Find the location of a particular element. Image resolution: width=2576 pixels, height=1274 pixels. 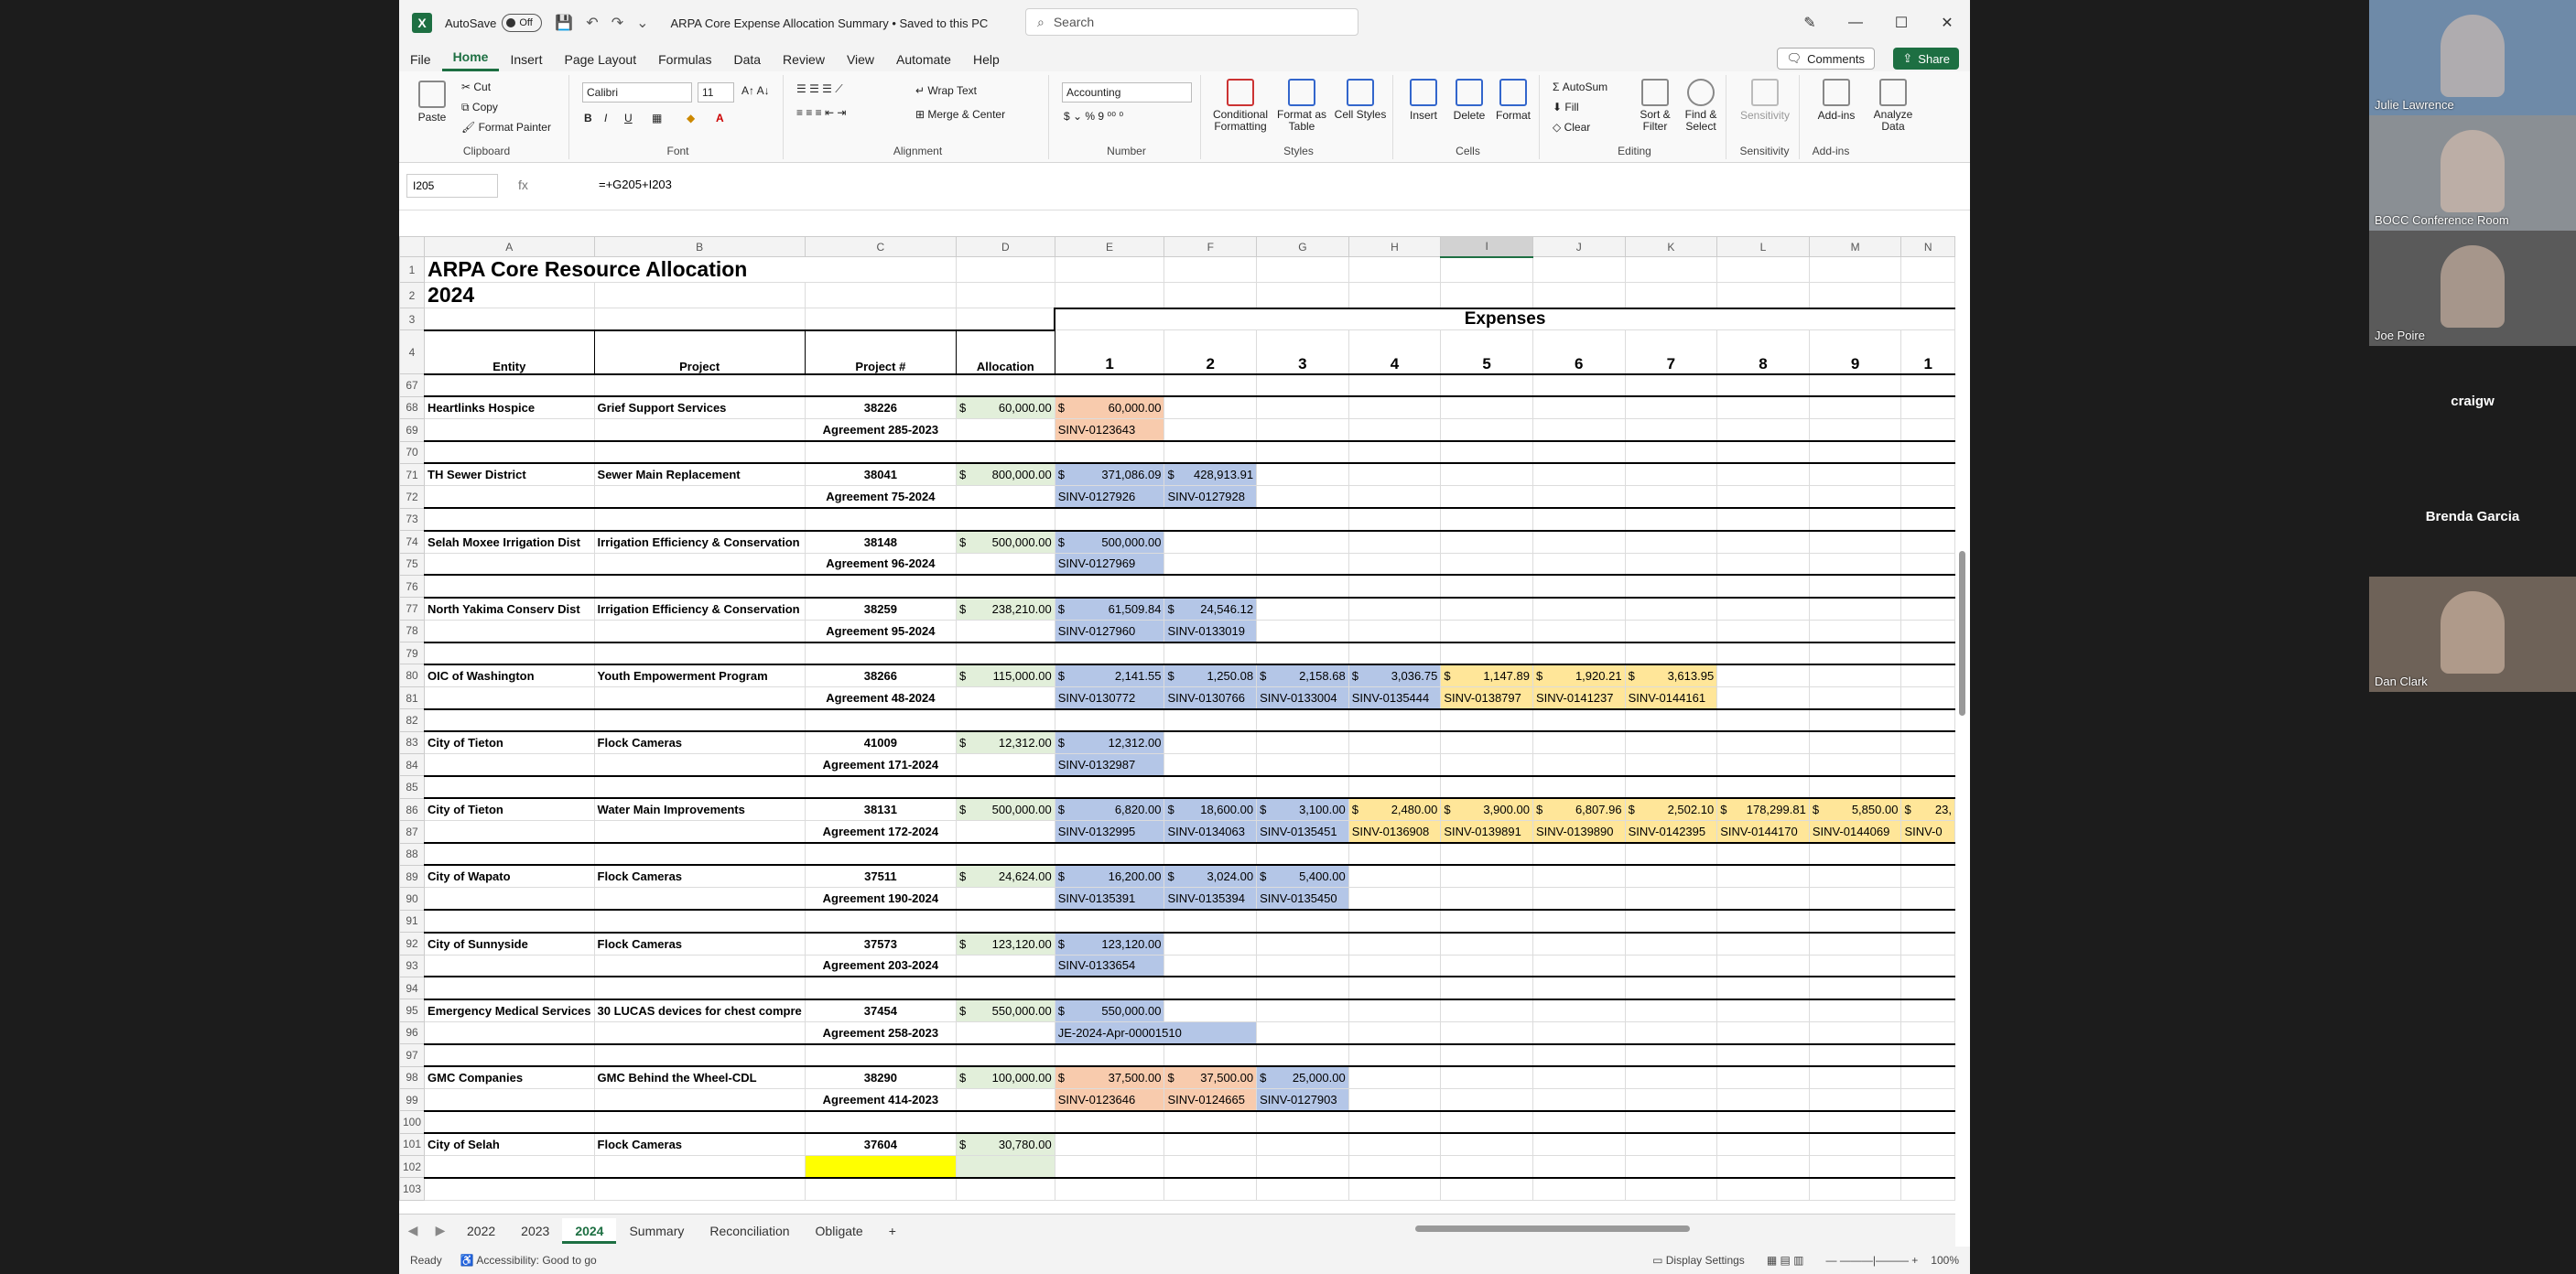

column-header: J is located at coordinates (1579, 246).